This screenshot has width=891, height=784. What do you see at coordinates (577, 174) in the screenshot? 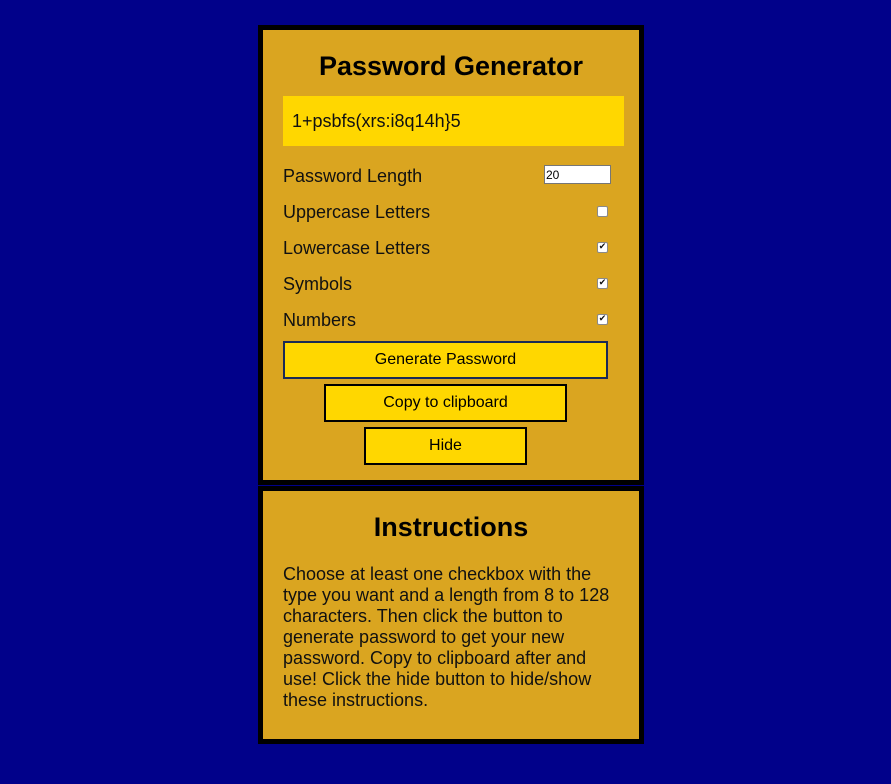
I see `password-length-input` at bounding box center [577, 174].